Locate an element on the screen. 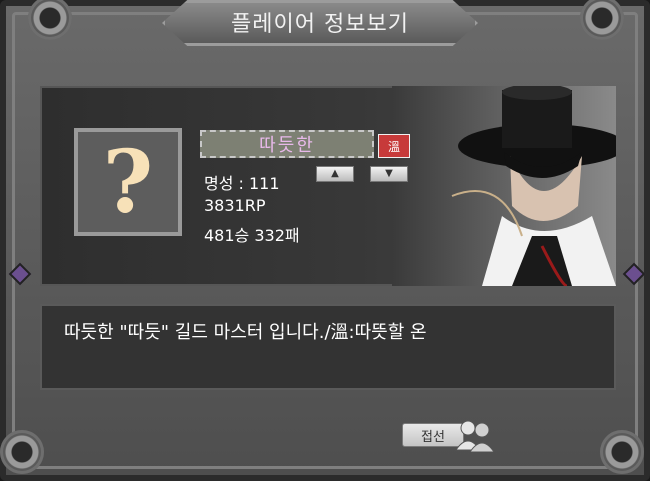 The image size is (650, 481). player-name-plate: 따듯한 is located at coordinates (287, 144).